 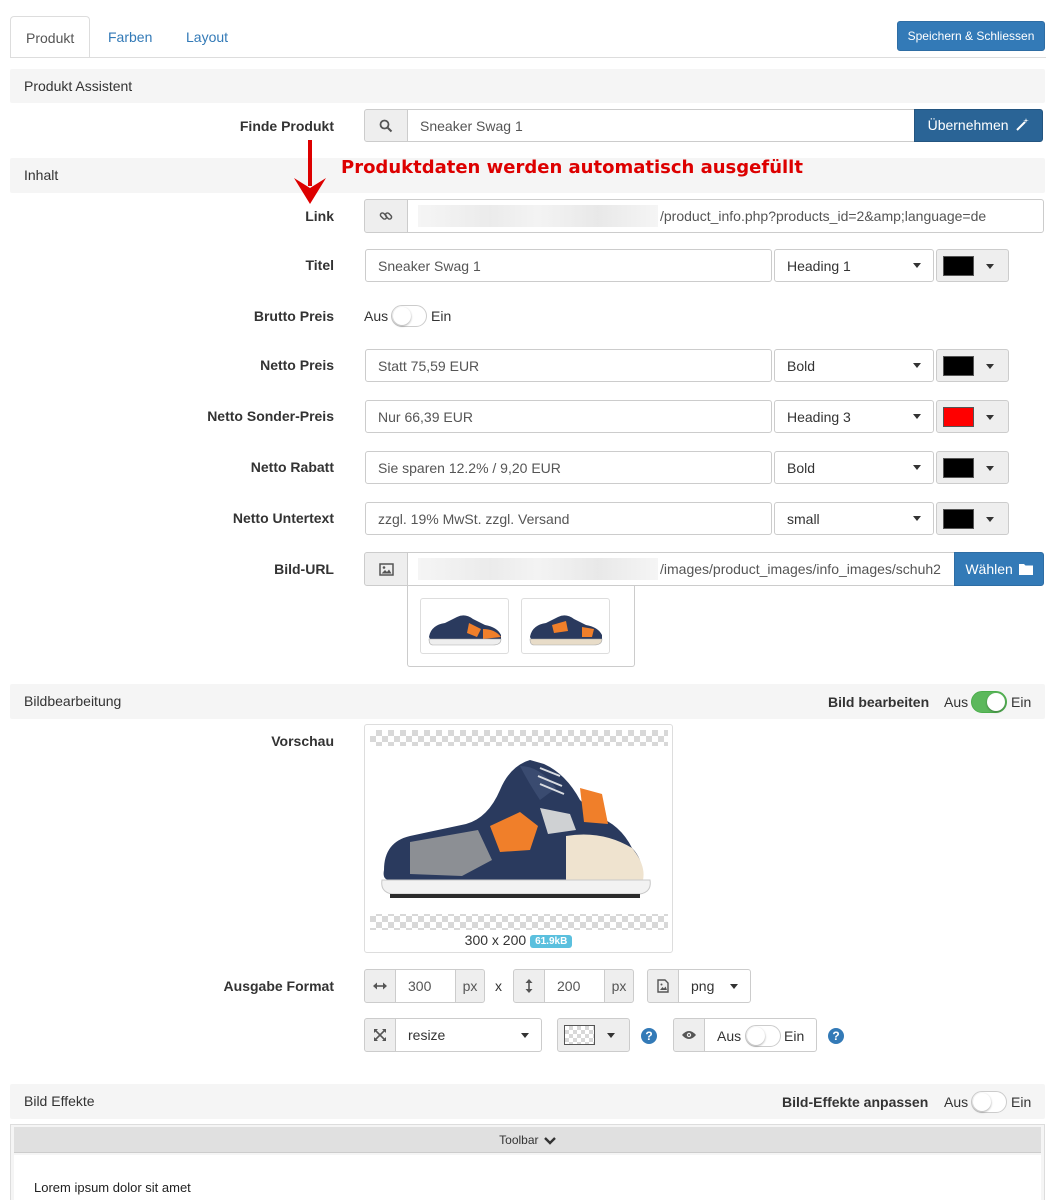 I want to click on visibility-toggle, so click(x=763, y=1036).